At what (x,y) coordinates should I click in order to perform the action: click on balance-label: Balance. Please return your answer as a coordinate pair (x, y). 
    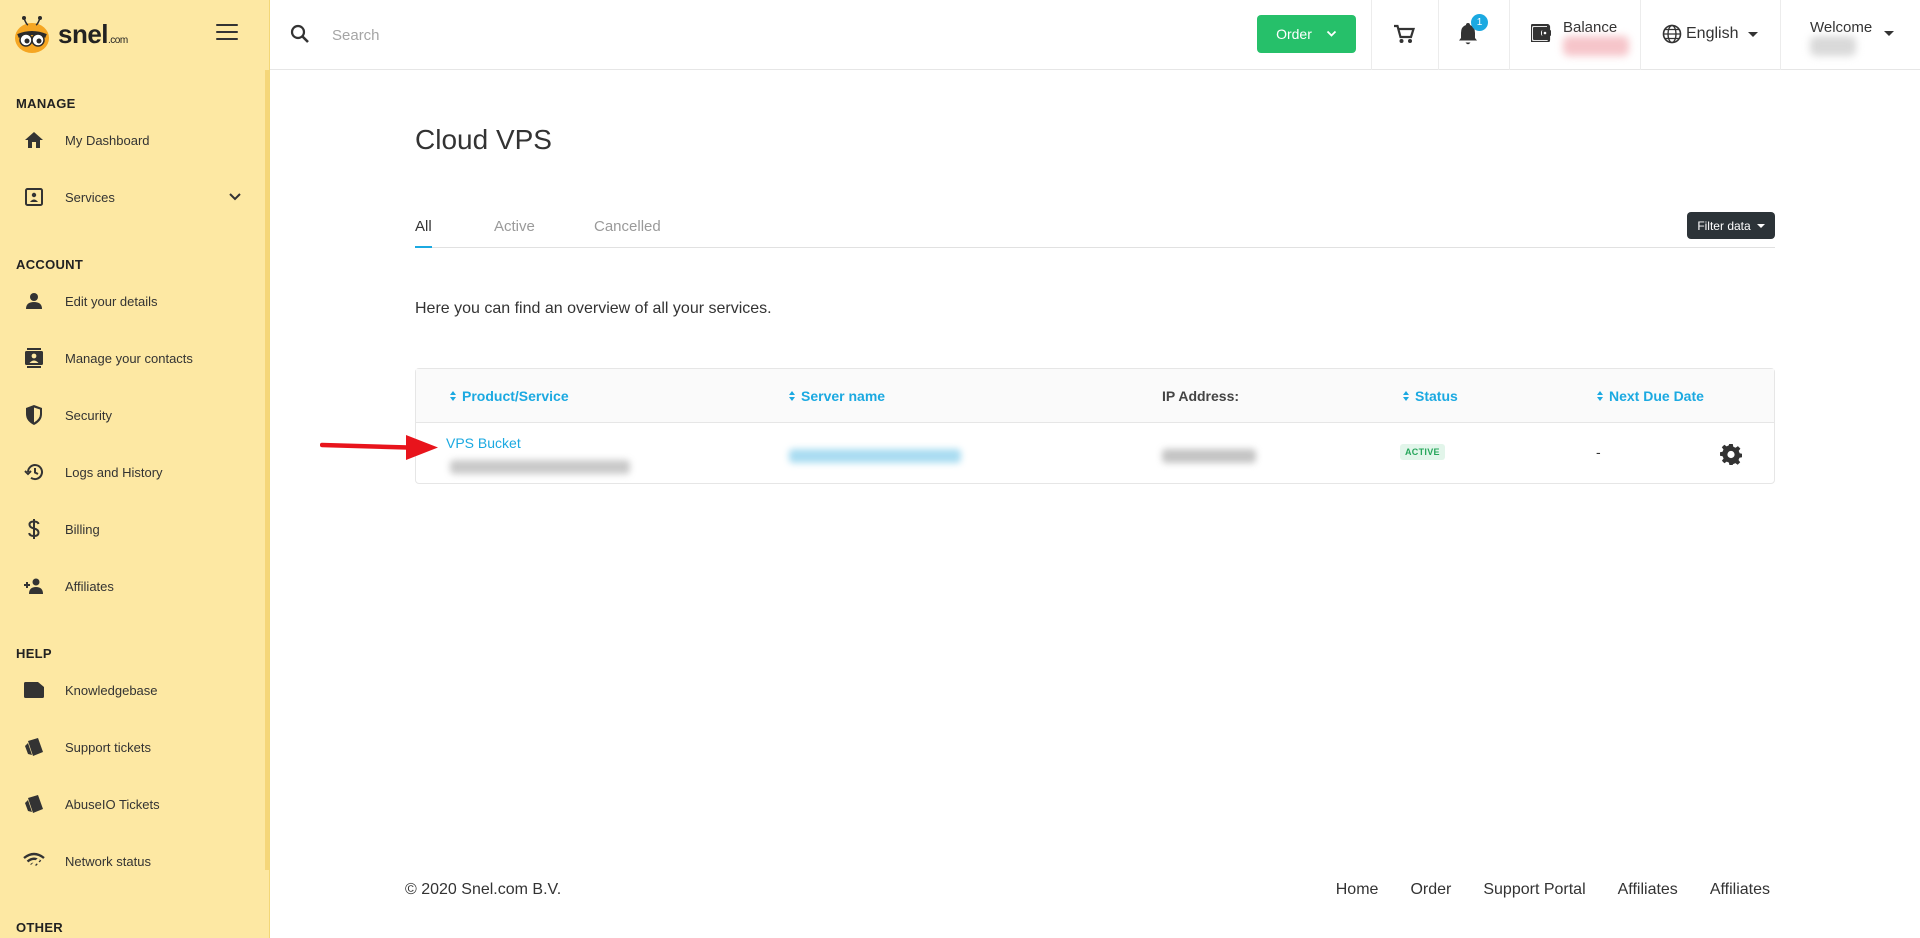
    Looking at the image, I should click on (1590, 27).